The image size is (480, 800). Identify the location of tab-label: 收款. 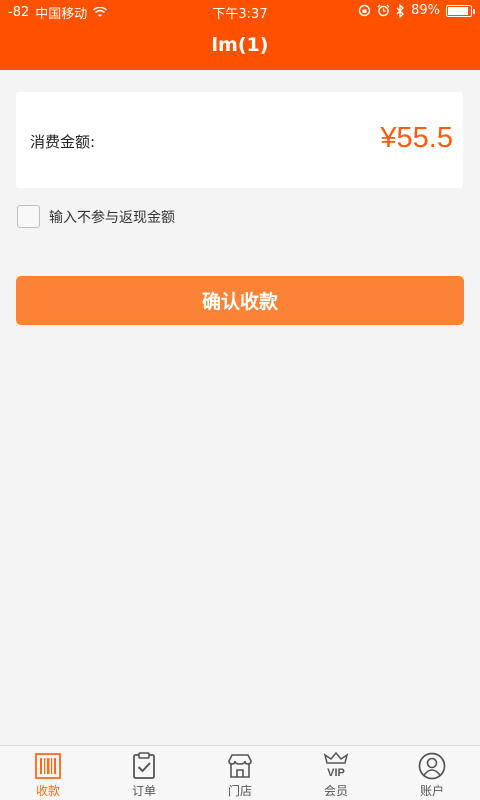
(47, 791).